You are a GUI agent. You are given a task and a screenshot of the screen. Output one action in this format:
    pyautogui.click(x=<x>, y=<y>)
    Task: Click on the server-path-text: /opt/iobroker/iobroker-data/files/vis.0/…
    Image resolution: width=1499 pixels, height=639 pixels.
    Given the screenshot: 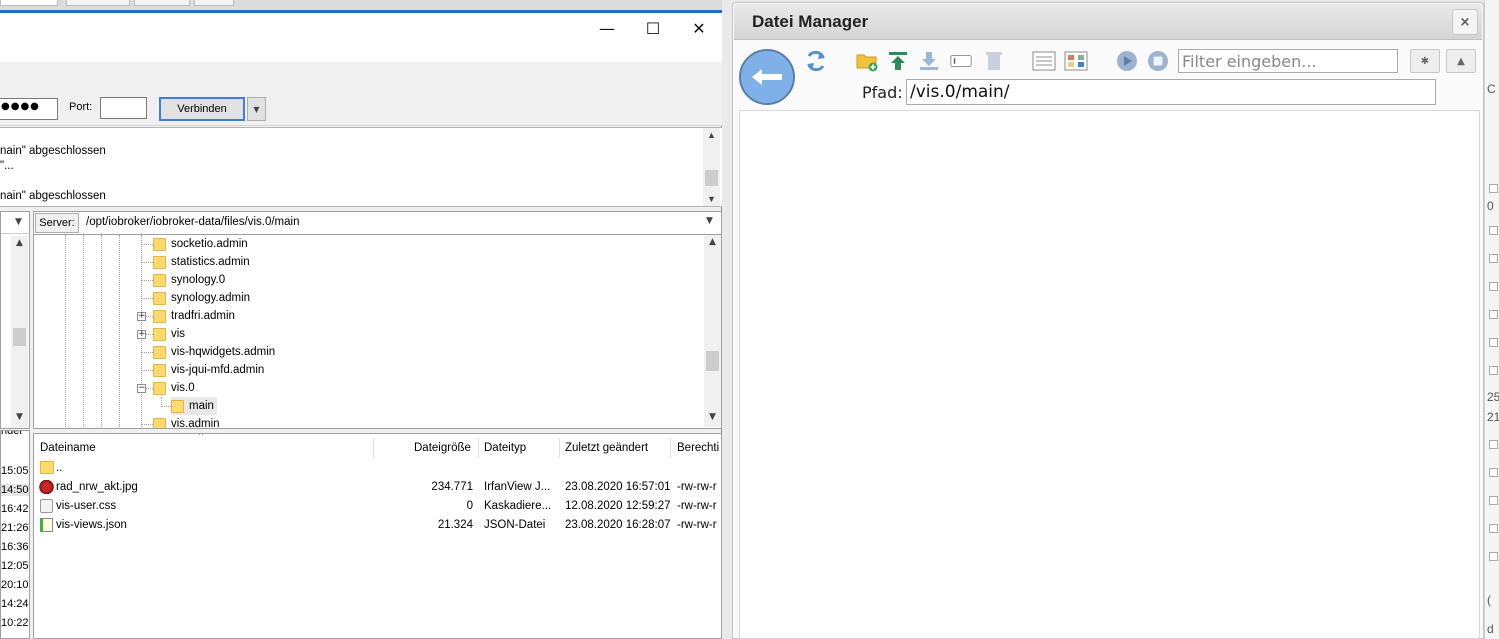 What is the action you would take?
    pyautogui.click(x=193, y=222)
    